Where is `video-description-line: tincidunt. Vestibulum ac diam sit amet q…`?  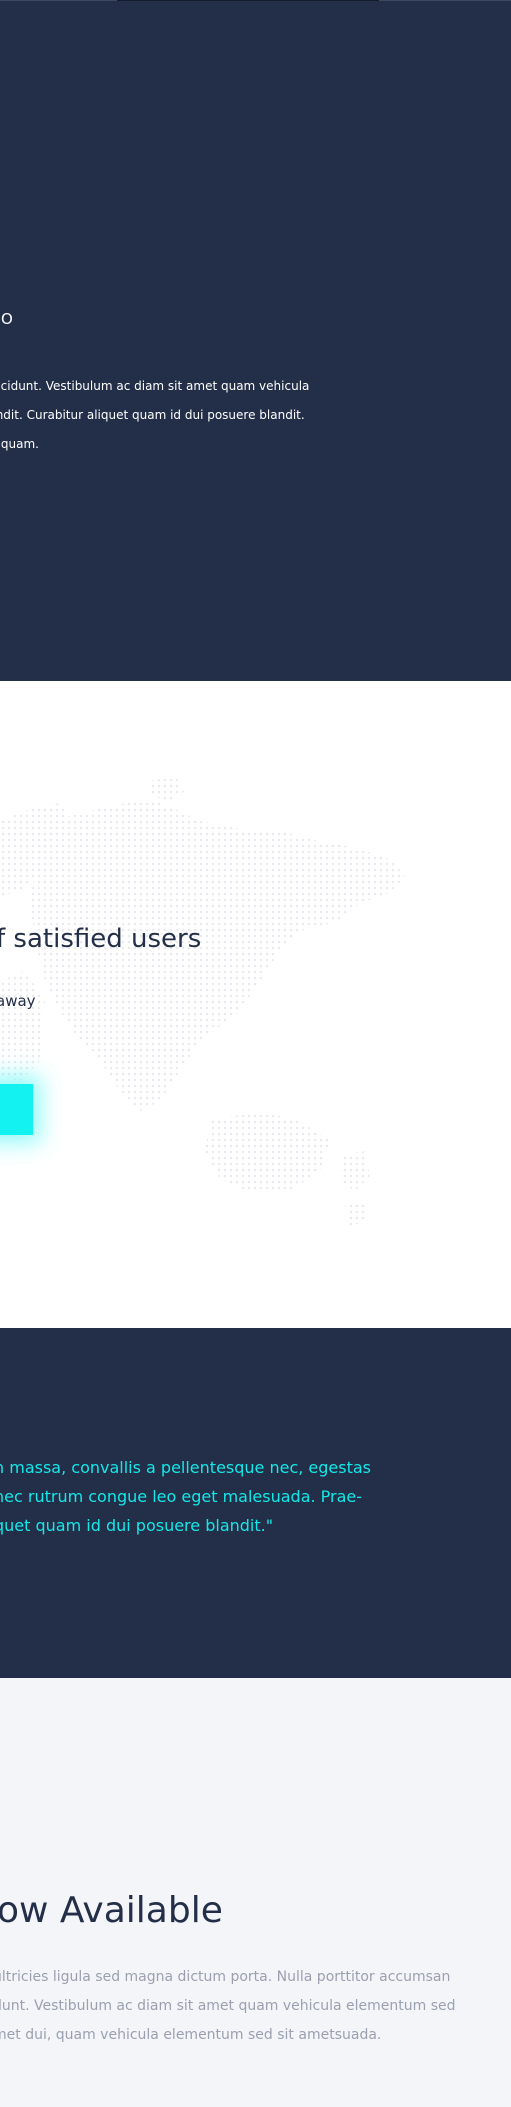
video-description-line: tincidunt. Vestibulum ac diam sit amet q… is located at coordinates (155, 386).